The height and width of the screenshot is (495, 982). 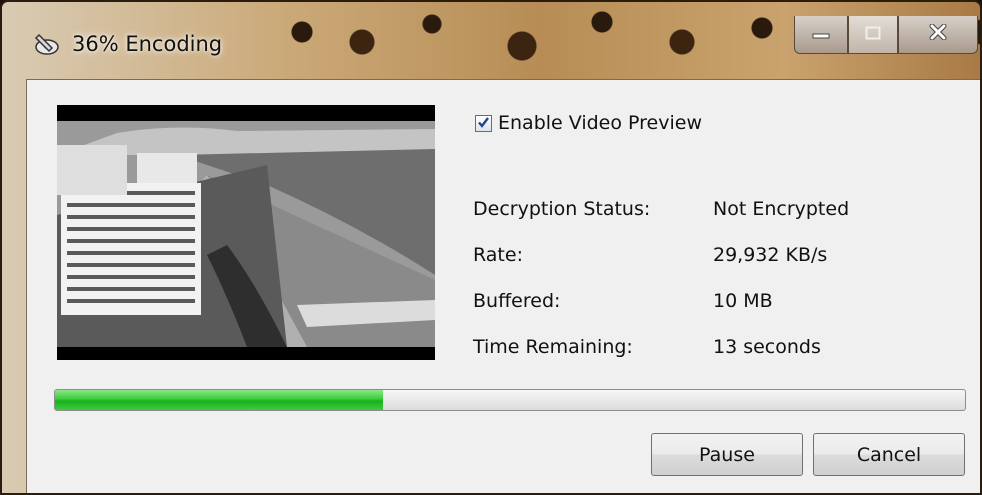 What do you see at coordinates (498, 255) in the screenshot?
I see `rate-label: Rate:` at bounding box center [498, 255].